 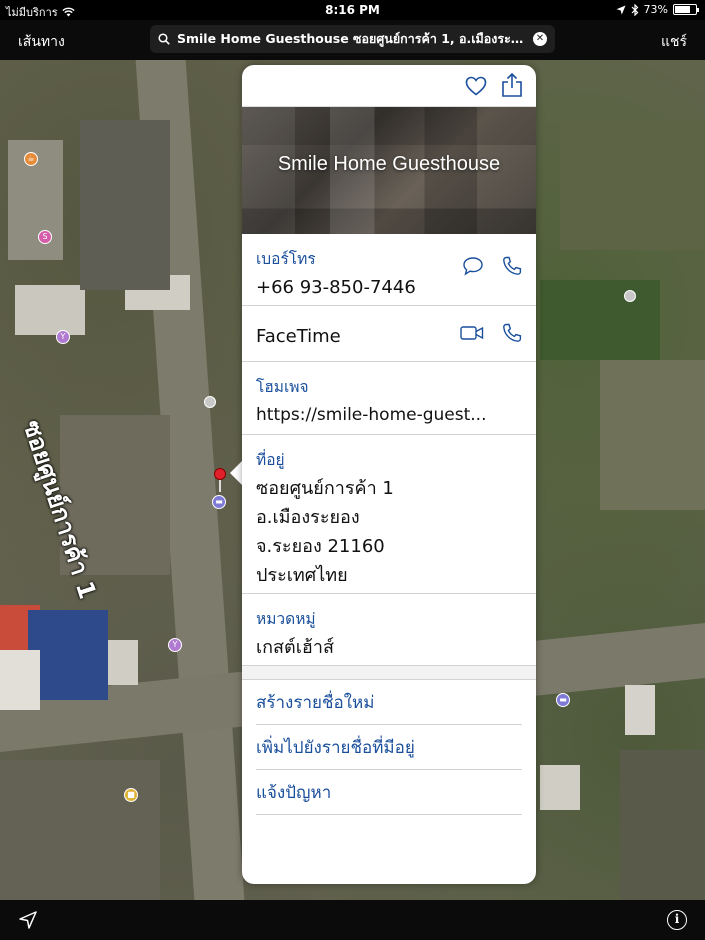 What do you see at coordinates (282, 387) in the screenshot?
I see `homepage-label: โฮมเพจ` at bounding box center [282, 387].